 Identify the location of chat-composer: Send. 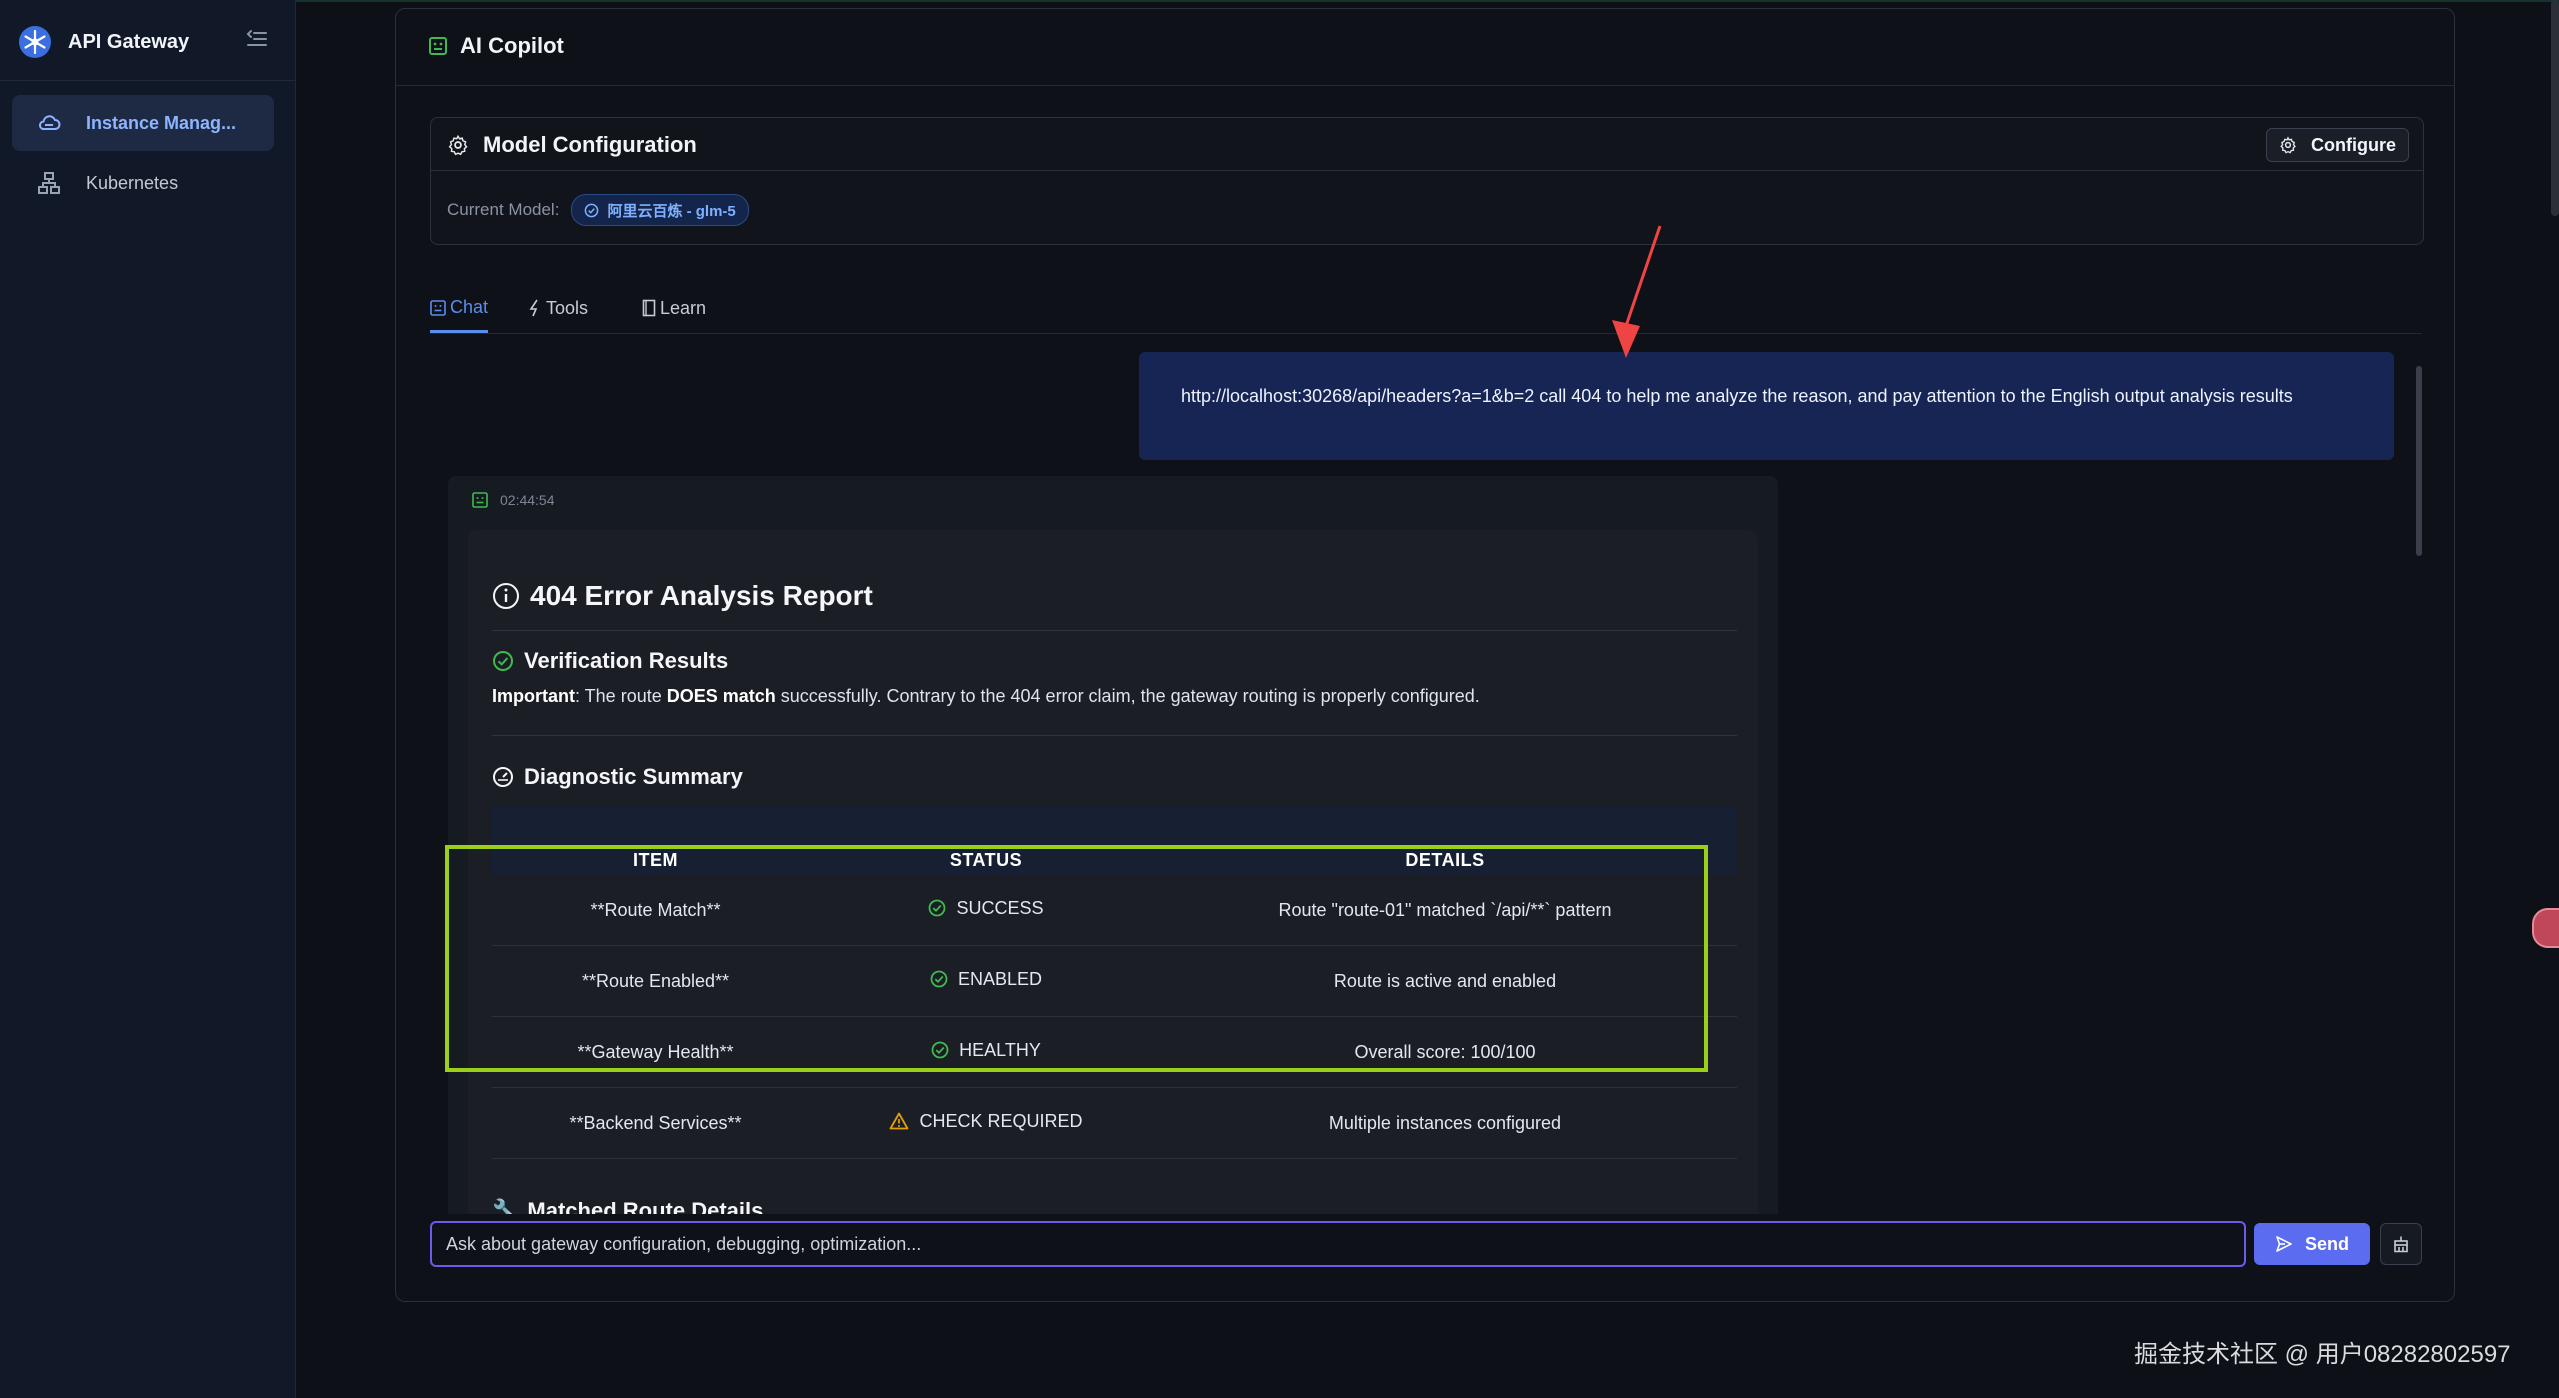
(1426, 1246).